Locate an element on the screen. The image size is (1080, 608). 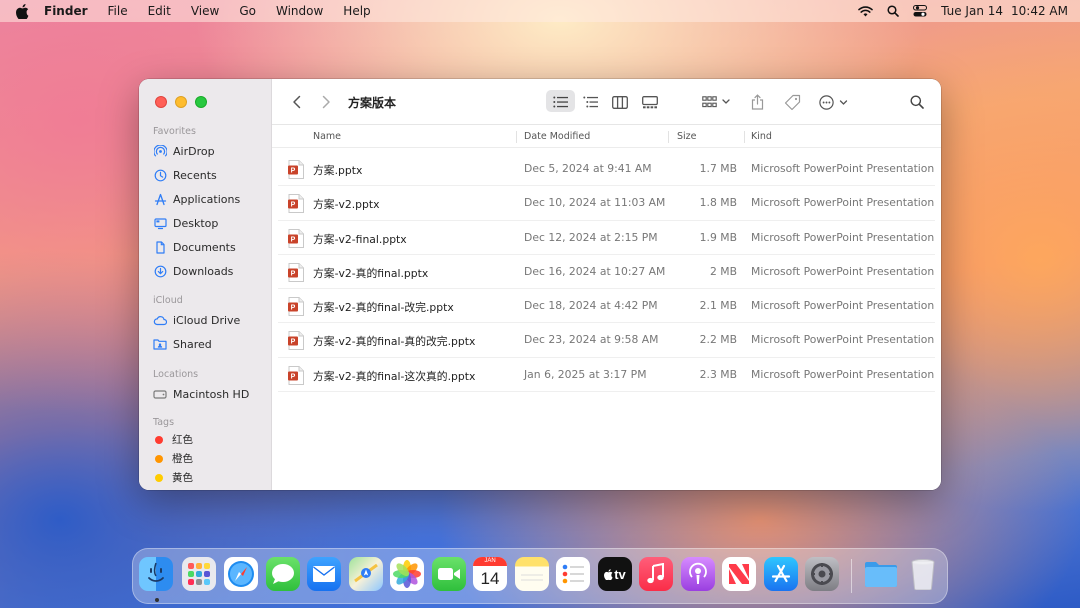
sidebar-label-shared: Shared is located at coordinates (192, 344).